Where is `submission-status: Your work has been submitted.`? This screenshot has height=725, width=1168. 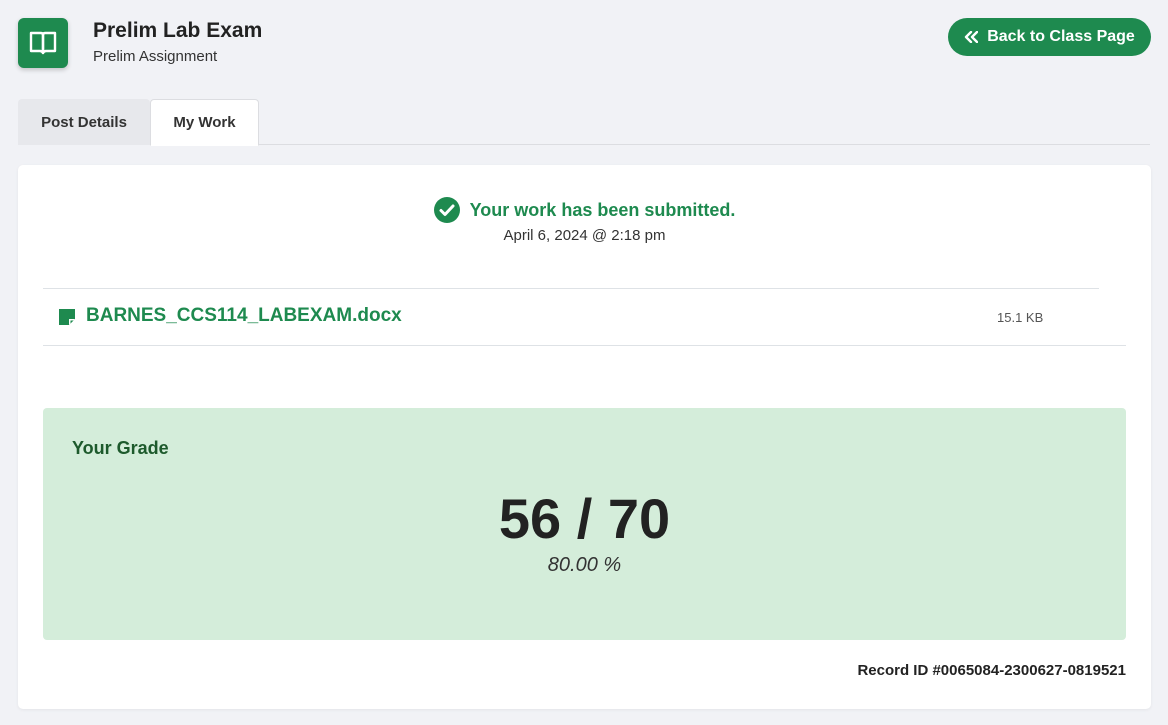
submission-status: Your work has been submitted. is located at coordinates (584, 210).